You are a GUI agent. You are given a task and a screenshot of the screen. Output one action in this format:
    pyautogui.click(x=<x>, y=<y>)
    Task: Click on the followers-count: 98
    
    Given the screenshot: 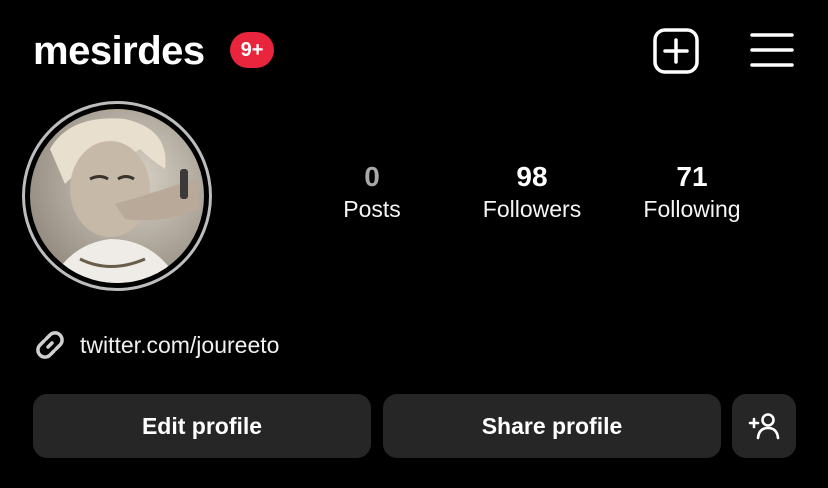 What is the action you would take?
    pyautogui.click(x=532, y=176)
    